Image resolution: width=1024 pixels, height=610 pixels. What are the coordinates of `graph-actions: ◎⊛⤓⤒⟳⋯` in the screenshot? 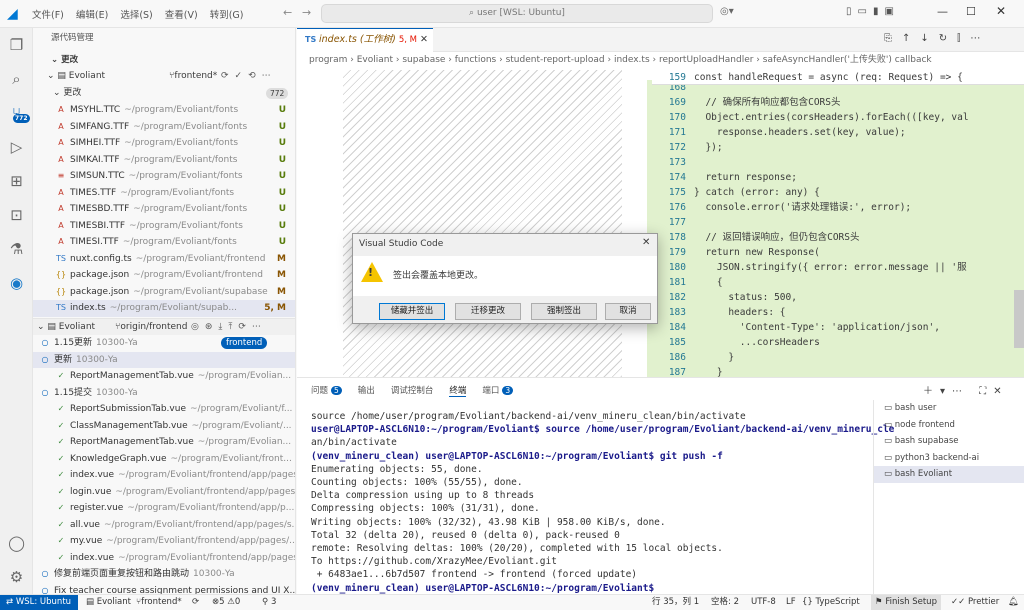 It's located at (229, 327).